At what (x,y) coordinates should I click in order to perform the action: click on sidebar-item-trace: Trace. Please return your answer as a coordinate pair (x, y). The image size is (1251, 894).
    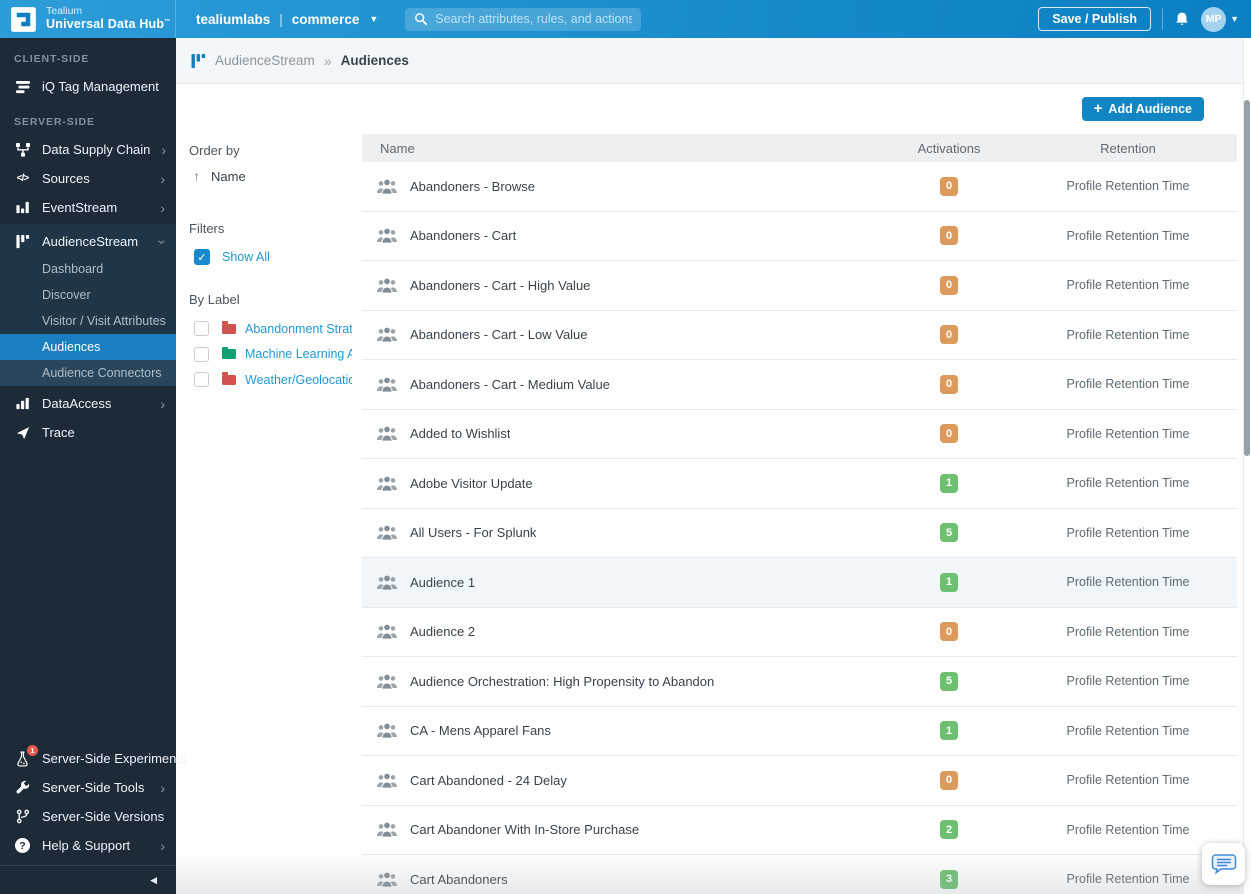
    Looking at the image, I should click on (88, 432).